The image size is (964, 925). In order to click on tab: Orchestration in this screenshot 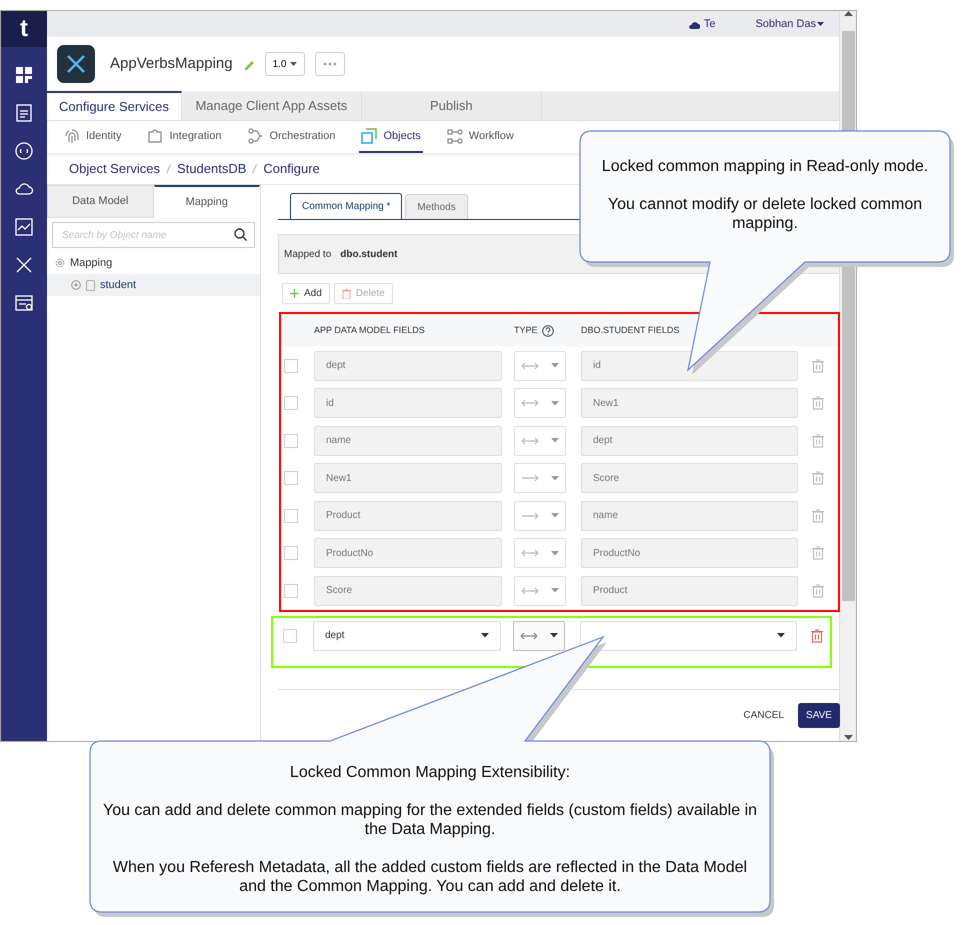, I will do `click(291, 137)`.